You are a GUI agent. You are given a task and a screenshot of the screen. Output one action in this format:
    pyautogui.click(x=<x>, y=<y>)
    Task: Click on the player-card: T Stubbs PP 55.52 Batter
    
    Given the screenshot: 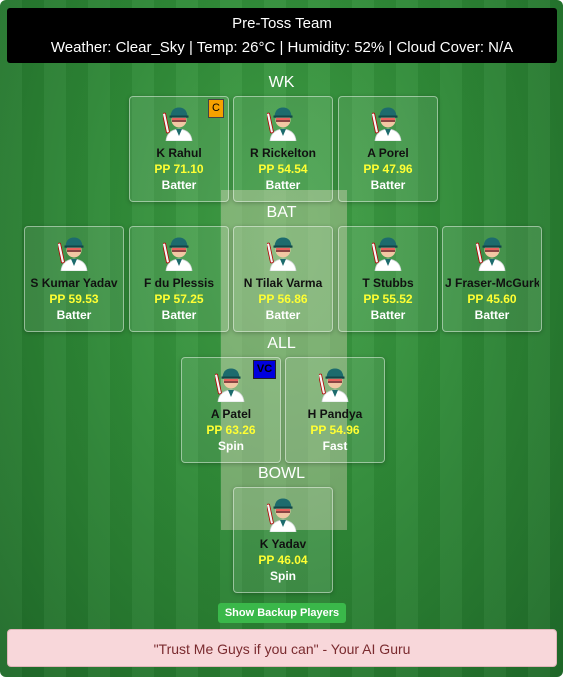 What is the action you would take?
    pyautogui.click(x=388, y=279)
    